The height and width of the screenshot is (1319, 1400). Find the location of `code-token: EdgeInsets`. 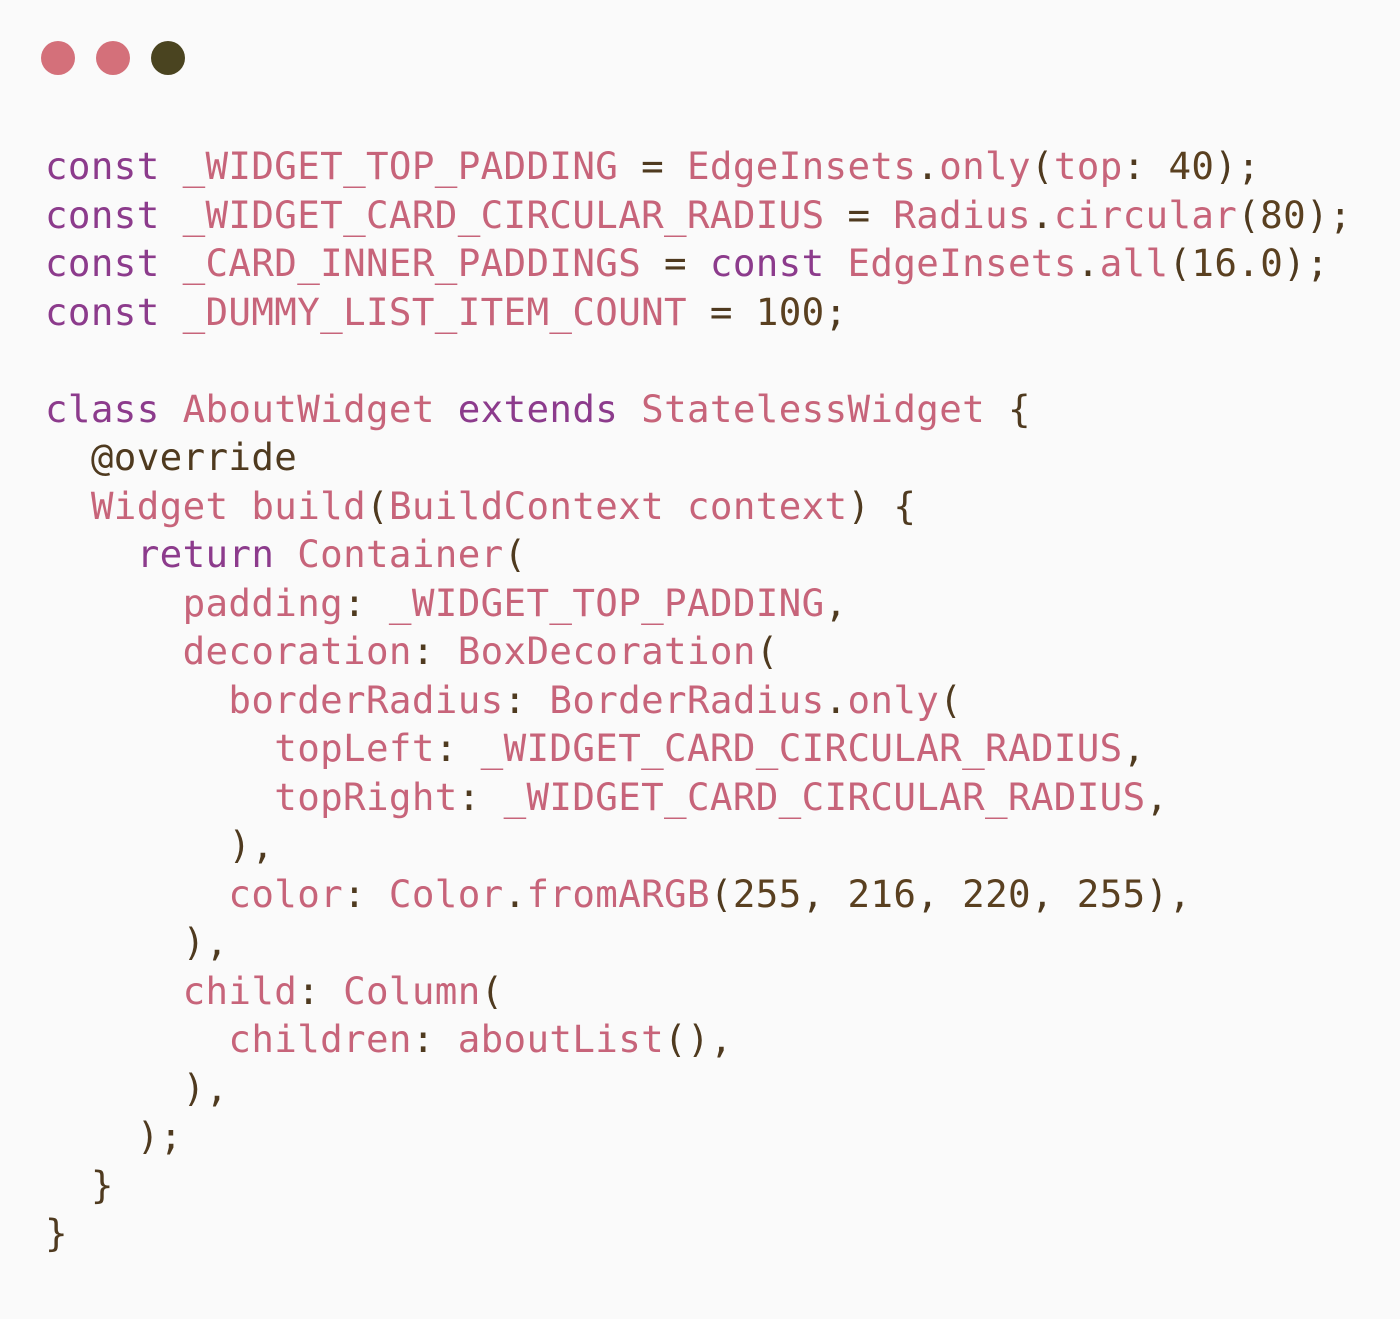

code-token: EdgeInsets is located at coordinates (801, 166).